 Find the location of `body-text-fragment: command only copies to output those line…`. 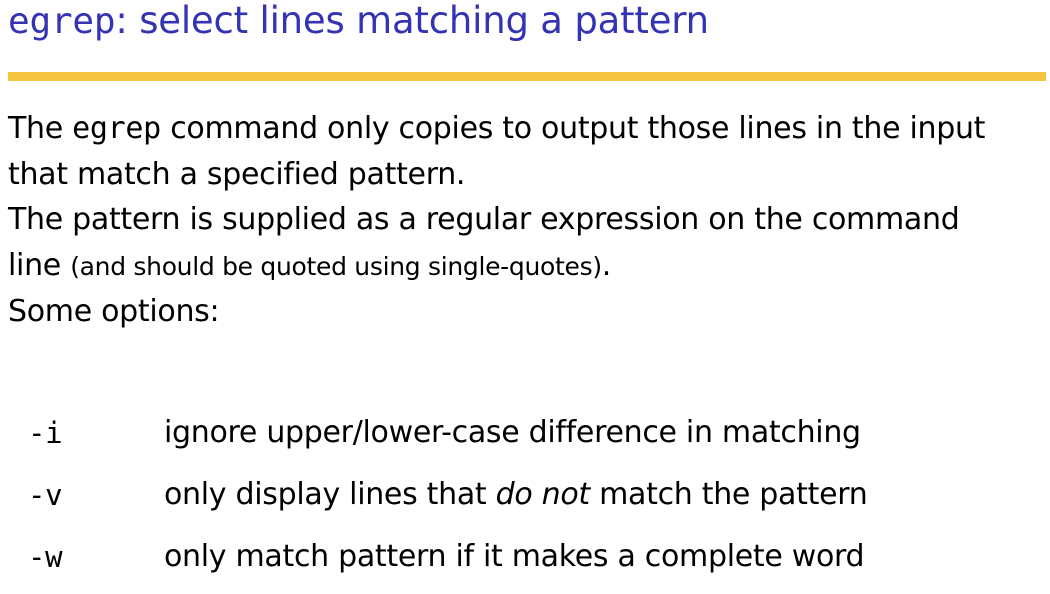

body-text-fragment: command only copies to output those line… is located at coordinates (573, 128).